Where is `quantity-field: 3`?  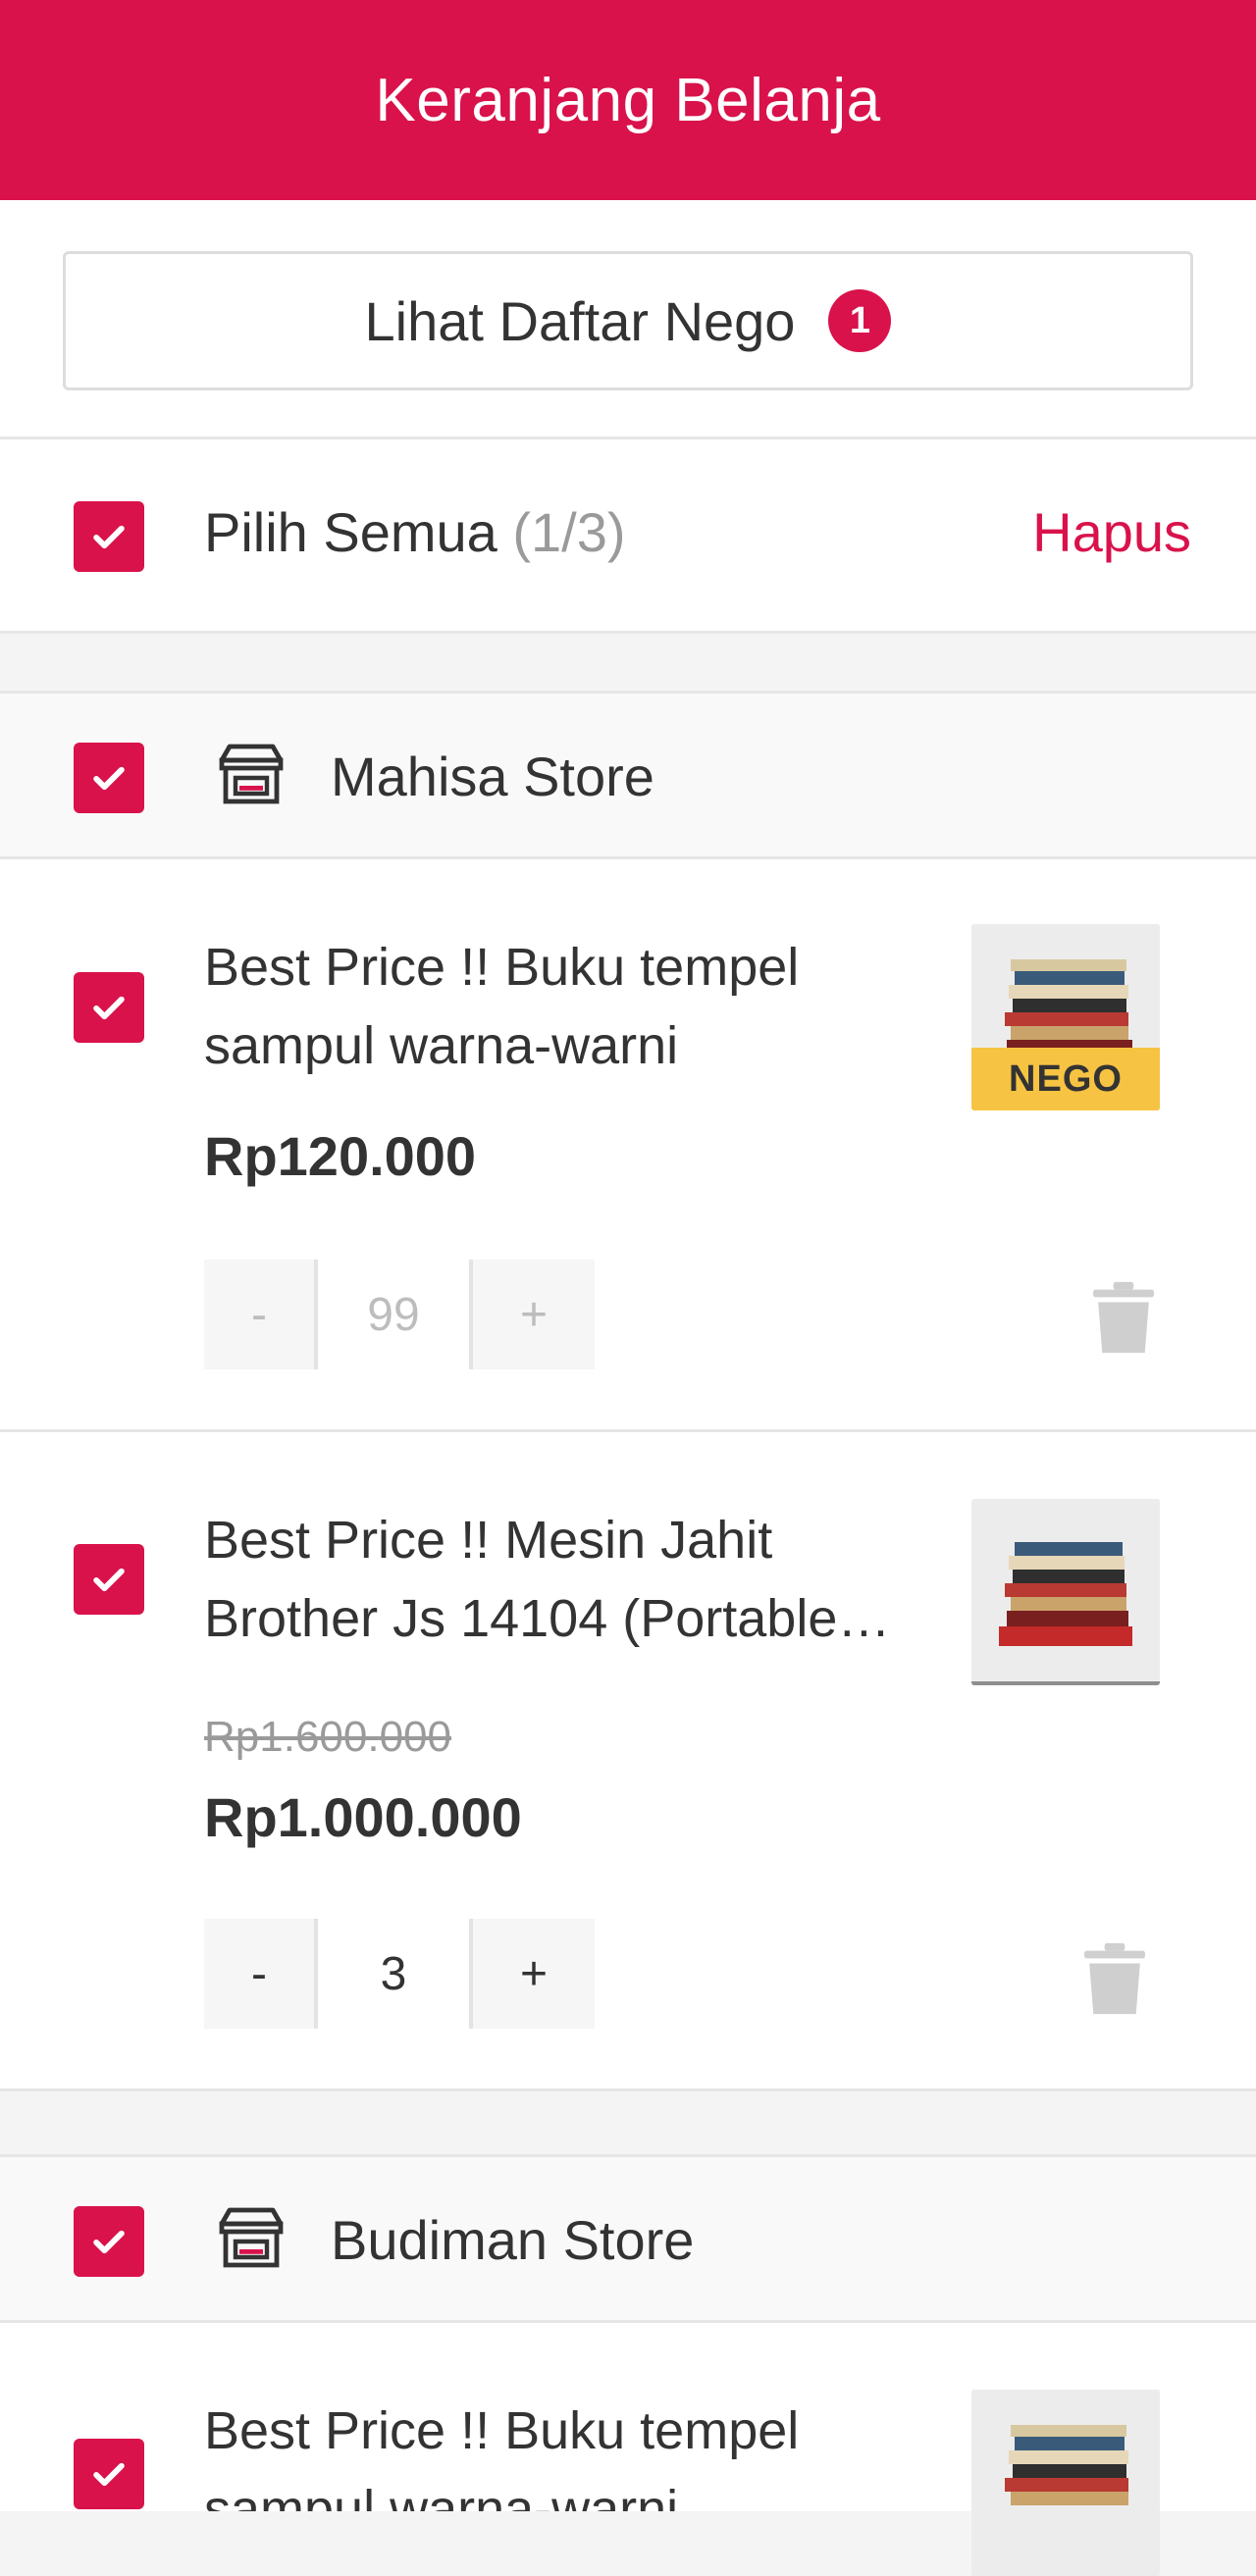
quantity-field: 3 is located at coordinates (393, 1974).